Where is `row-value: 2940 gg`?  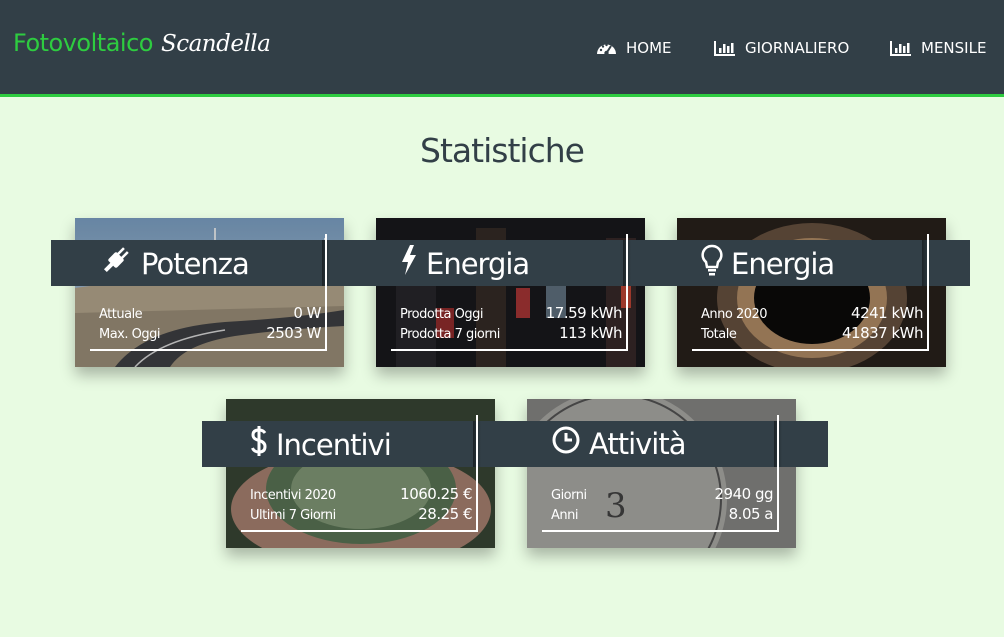
row-value: 2940 gg is located at coordinates (744, 494).